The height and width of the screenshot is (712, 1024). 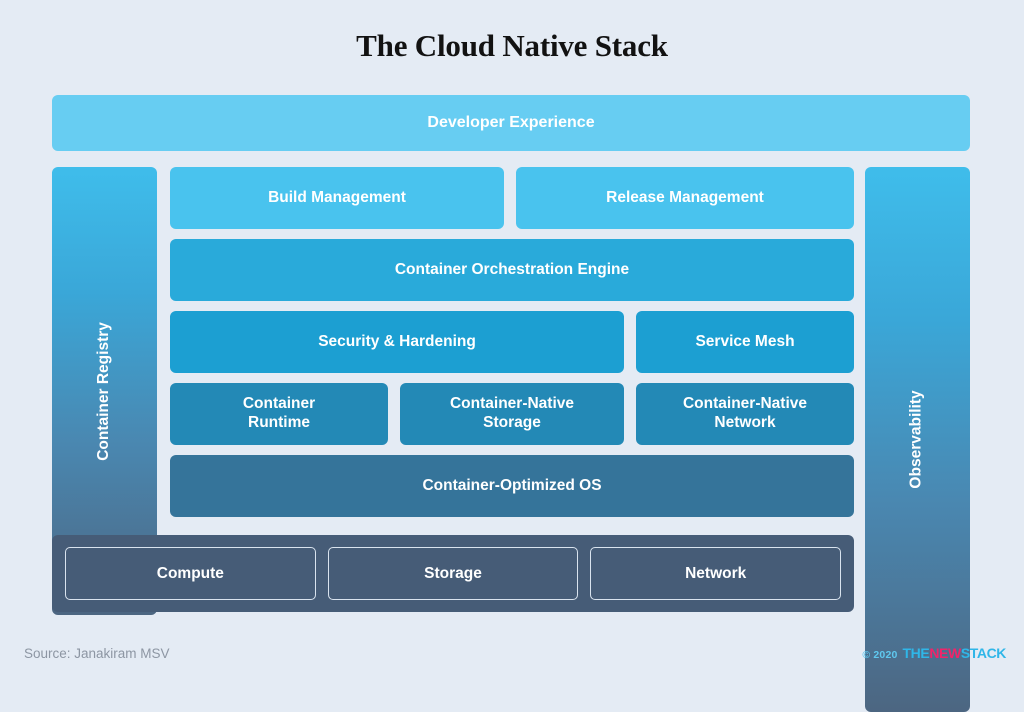 I want to click on block-label: Build Management, so click(x=337, y=197).